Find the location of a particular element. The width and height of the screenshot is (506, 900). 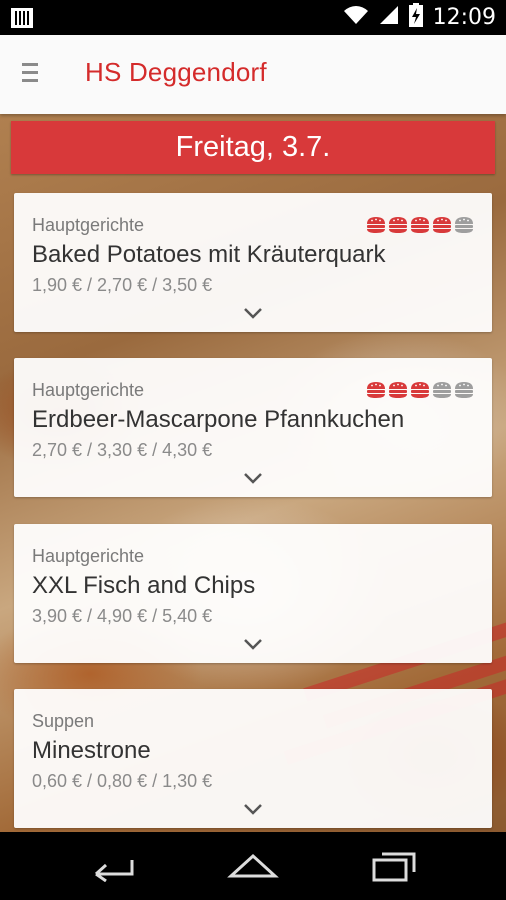

home-icon is located at coordinates (253, 866).